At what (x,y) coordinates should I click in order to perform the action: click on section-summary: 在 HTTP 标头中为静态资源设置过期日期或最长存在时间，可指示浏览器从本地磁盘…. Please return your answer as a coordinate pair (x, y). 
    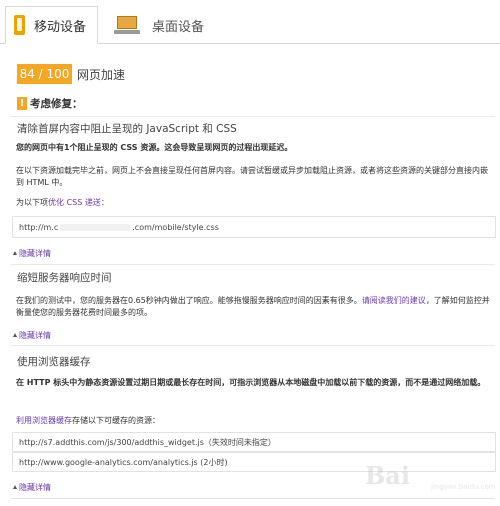
    Looking at the image, I should click on (251, 382).